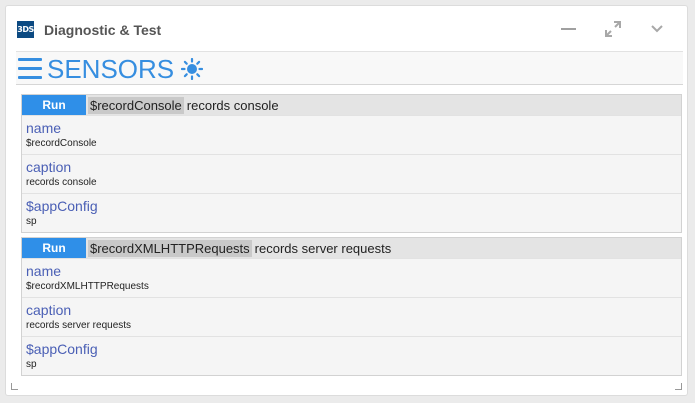 The image size is (695, 403). Describe the element at coordinates (678, 386) in the screenshot. I see `resize-handle-right` at that location.